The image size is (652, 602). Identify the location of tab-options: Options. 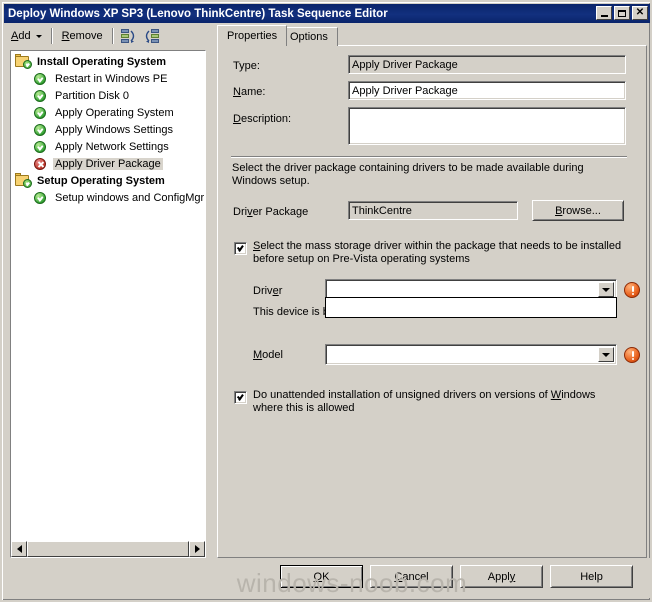
(309, 36).